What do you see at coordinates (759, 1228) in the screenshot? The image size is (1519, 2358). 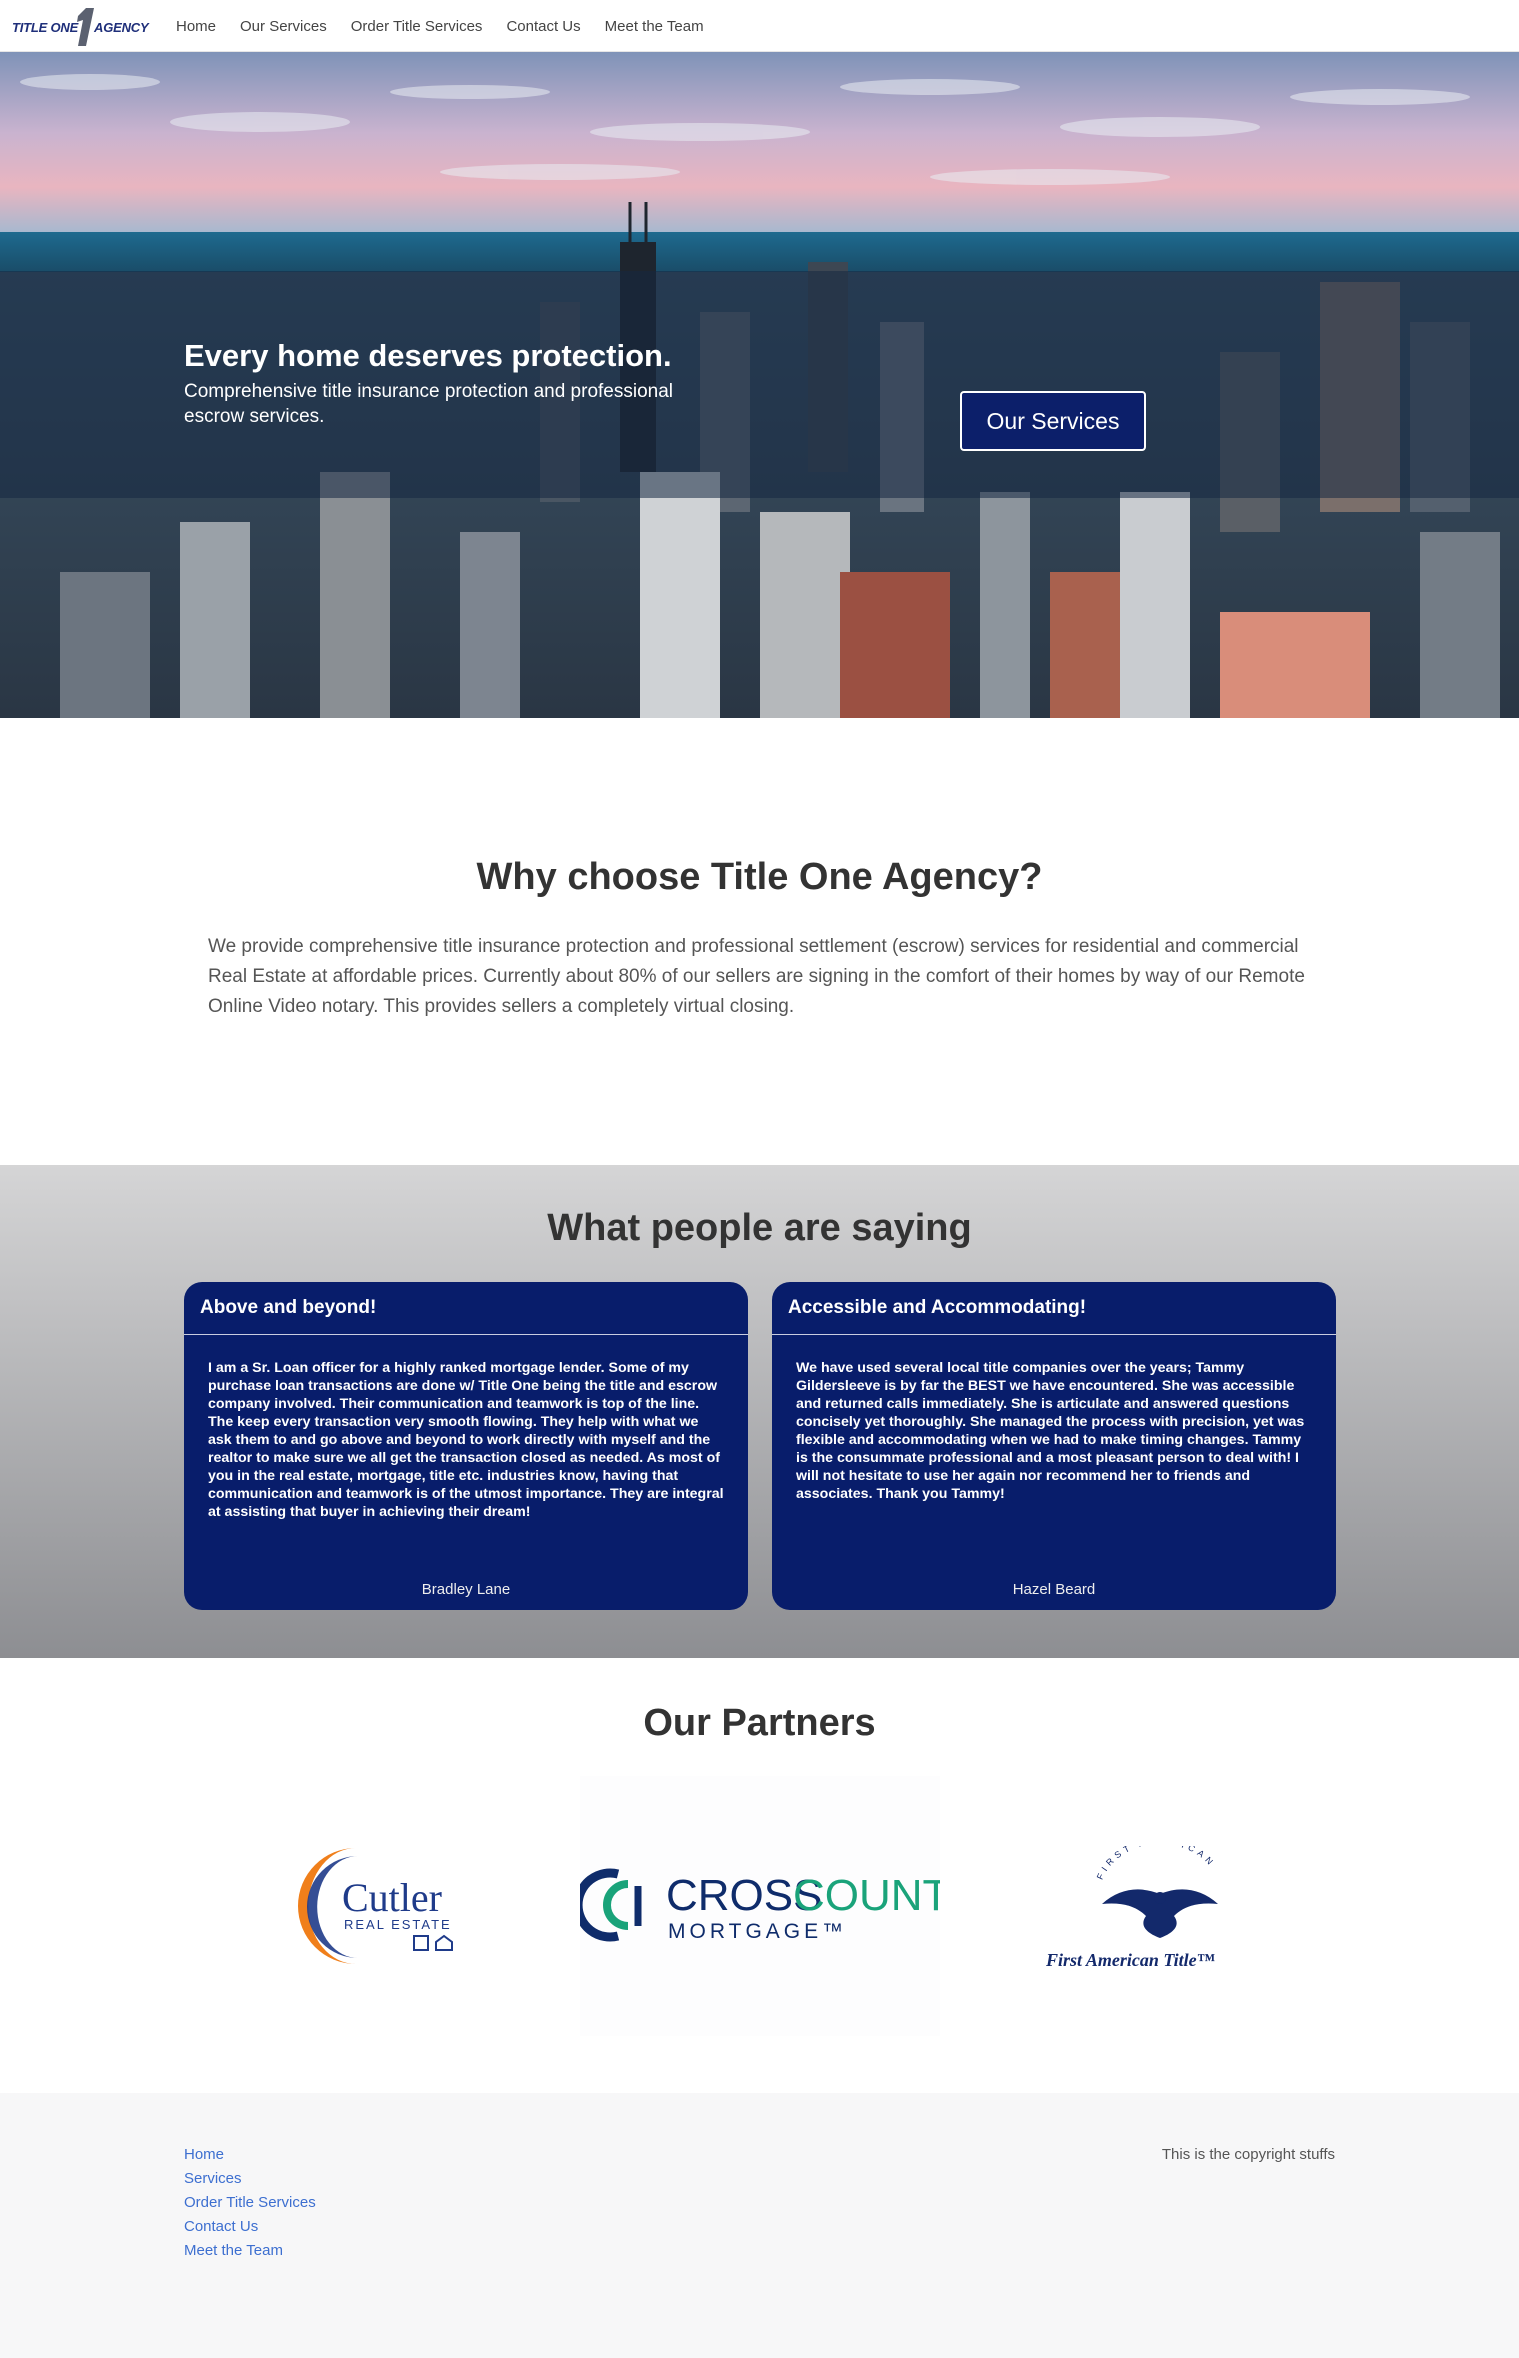 I see `testimonials-title: What people are saying` at bounding box center [759, 1228].